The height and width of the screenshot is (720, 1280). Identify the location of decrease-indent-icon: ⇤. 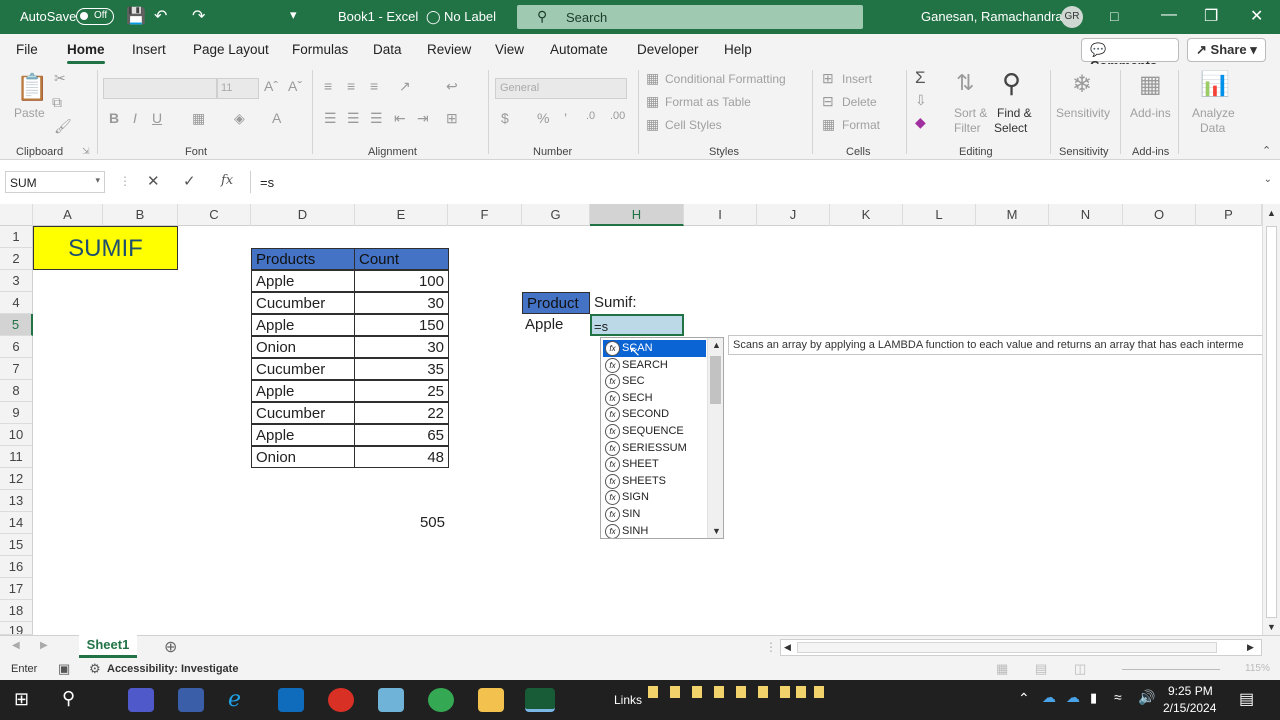
(400, 118).